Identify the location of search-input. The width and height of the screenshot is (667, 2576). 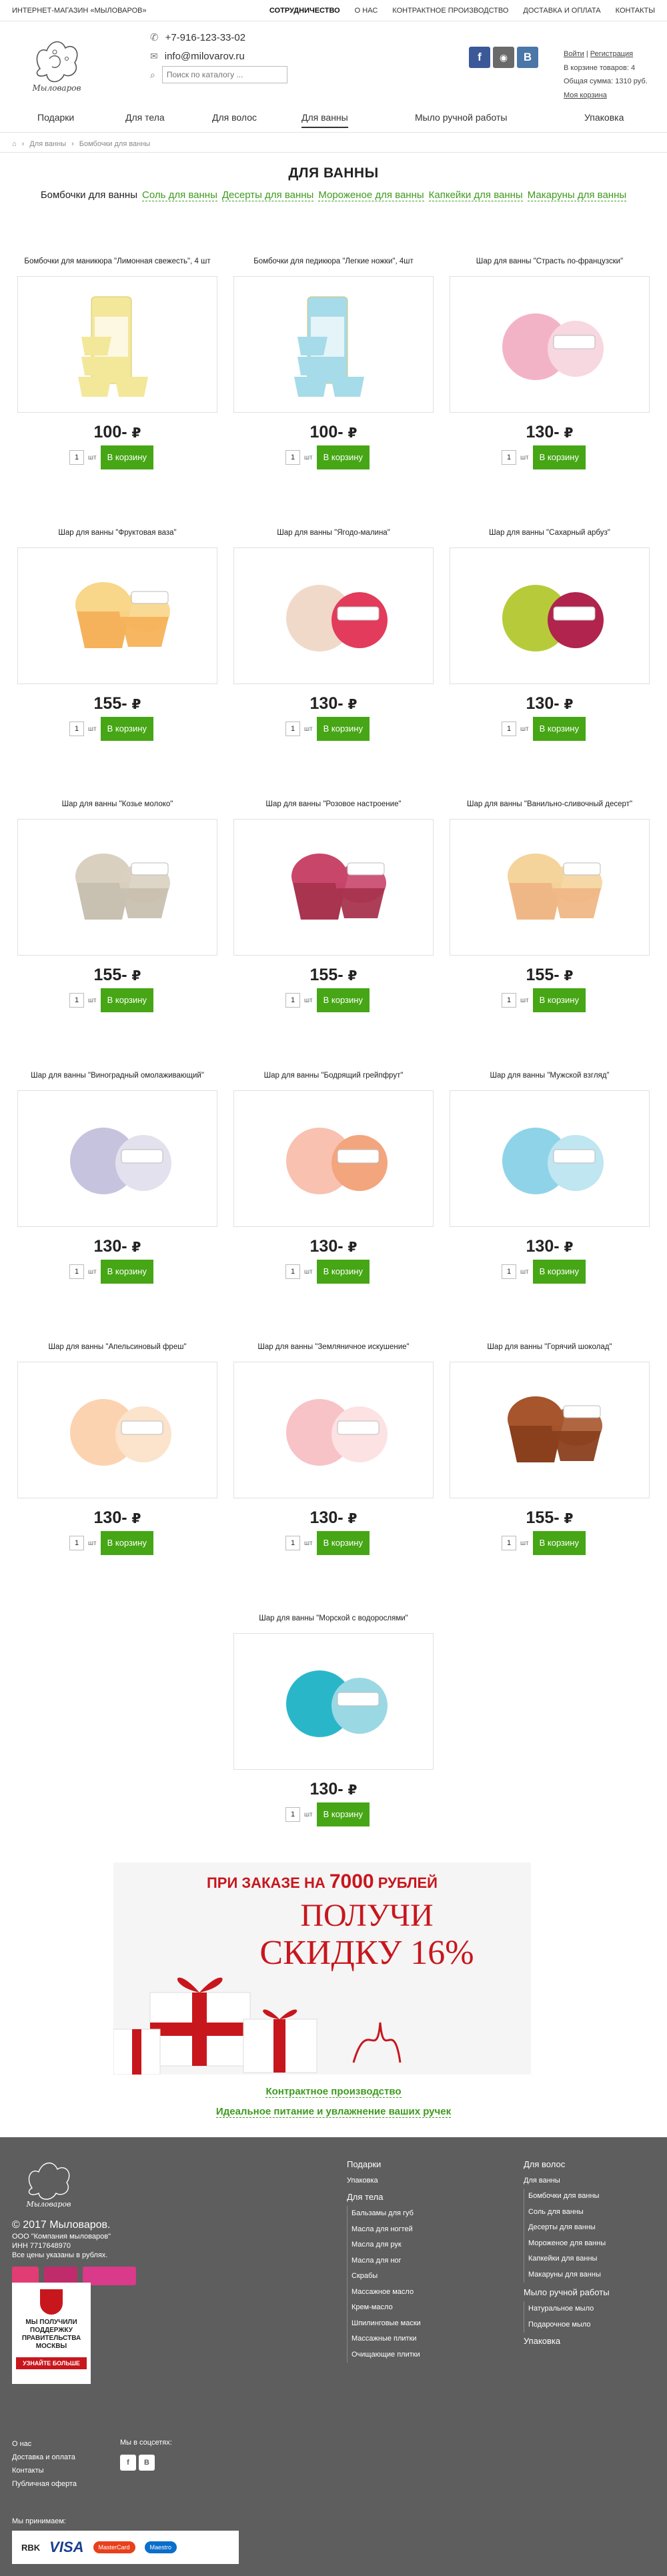
(224, 74).